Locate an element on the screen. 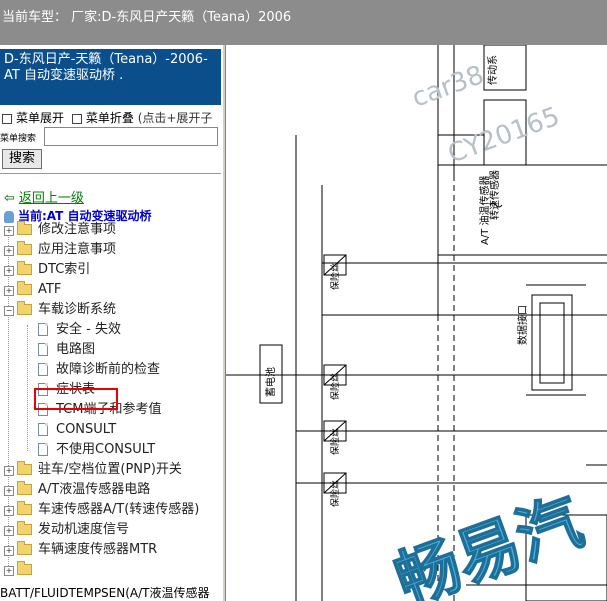  tree-item-label: 修改注意事项 is located at coordinates (77, 230).